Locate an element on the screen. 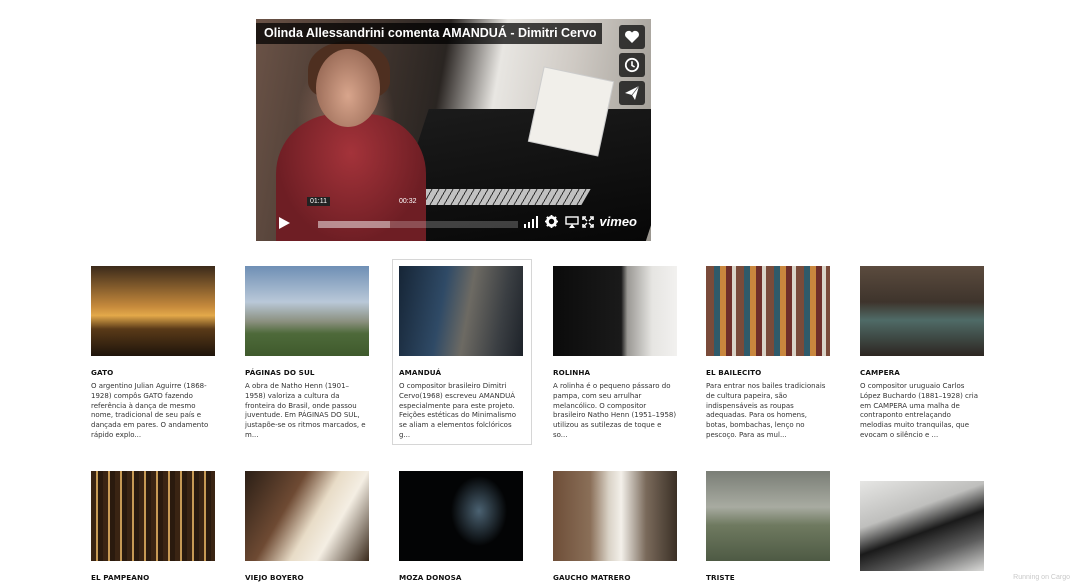 The height and width of the screenshot is (584, 1080). card-title: GAUCHO MATRERO is located at coordinates (616, 577).